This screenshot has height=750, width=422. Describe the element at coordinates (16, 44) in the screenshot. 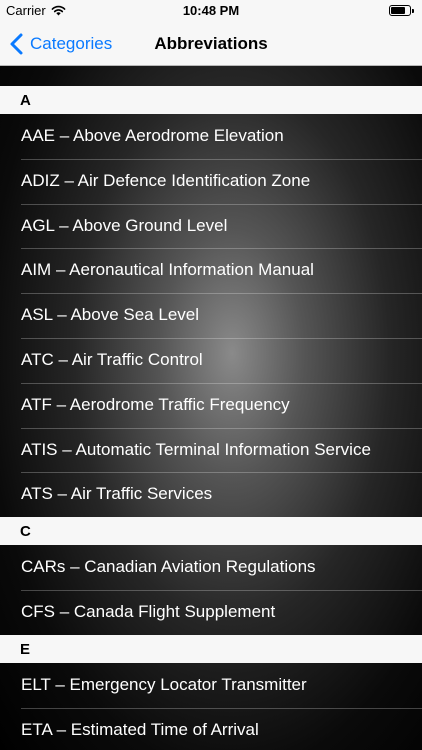

I see `chevron-left-icon` at that location.